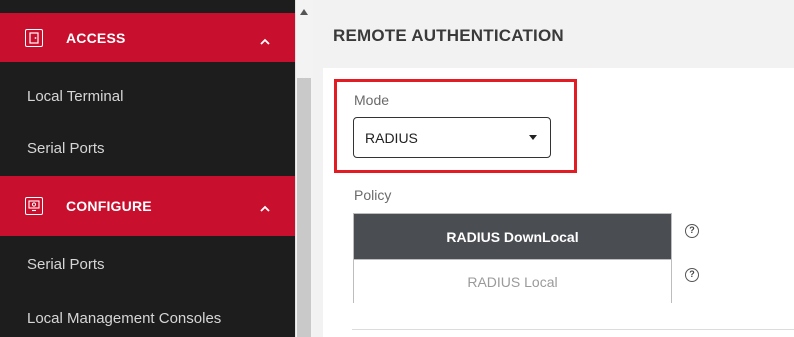 This screenshot has height=337, width=794. Describe the element at coordinates (512, 281) in the screenshot. I see `policy-option-radius-local: RADIUS Local` at that location.